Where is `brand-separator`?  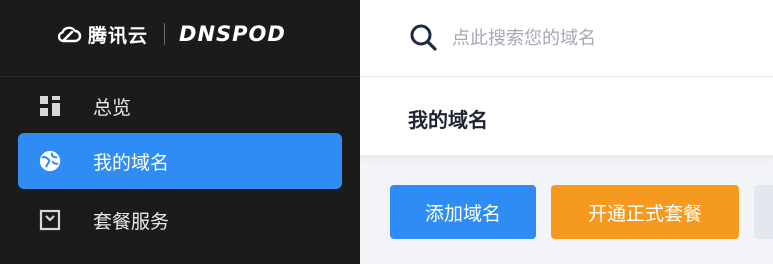 brand-separator is located at coordinates (165, 34).